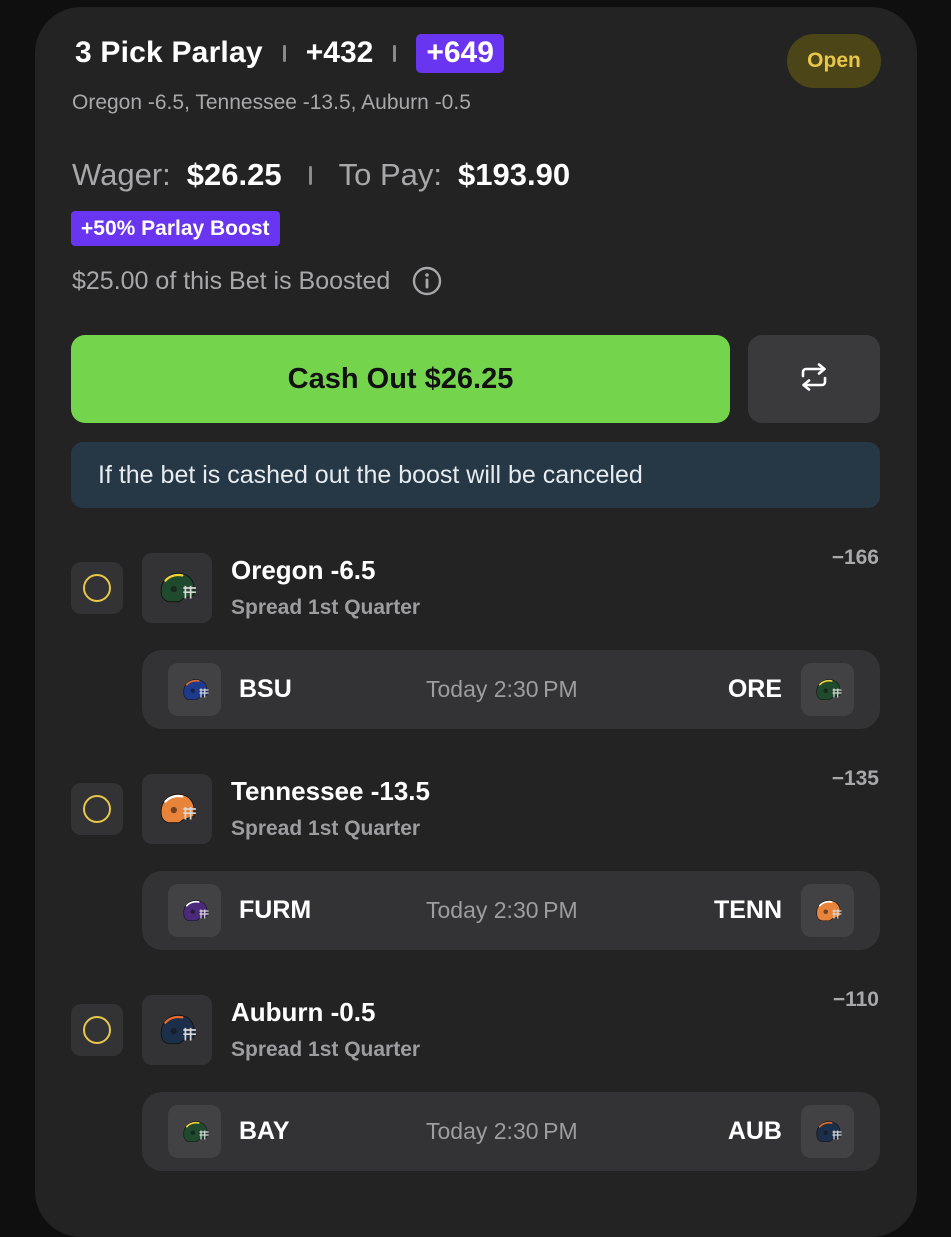 The image size is (951, 1237). I want to click on home-team: TENN, so click(747, 910).